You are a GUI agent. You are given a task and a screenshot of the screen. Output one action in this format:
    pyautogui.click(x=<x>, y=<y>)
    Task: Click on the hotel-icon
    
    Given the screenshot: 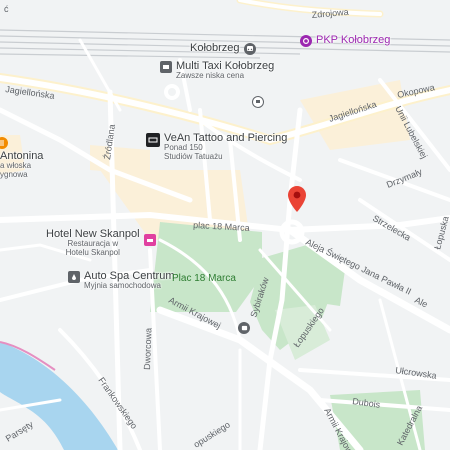 What is the action you would take?
    pyautogui.click(x=149, y=240)
    